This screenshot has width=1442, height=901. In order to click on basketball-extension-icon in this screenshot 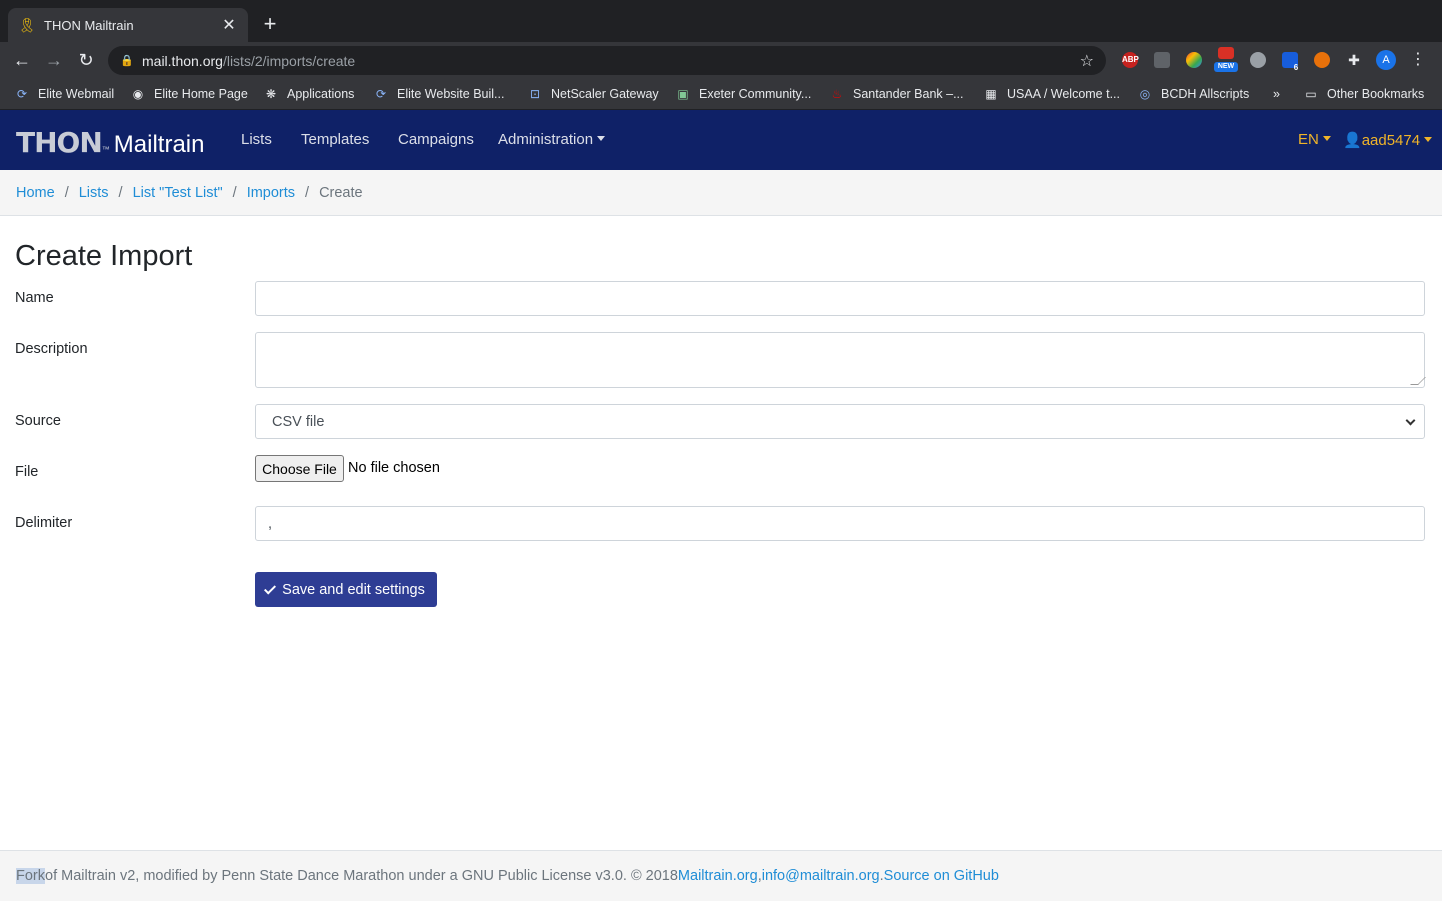, I will do `click(1322, 60)`.